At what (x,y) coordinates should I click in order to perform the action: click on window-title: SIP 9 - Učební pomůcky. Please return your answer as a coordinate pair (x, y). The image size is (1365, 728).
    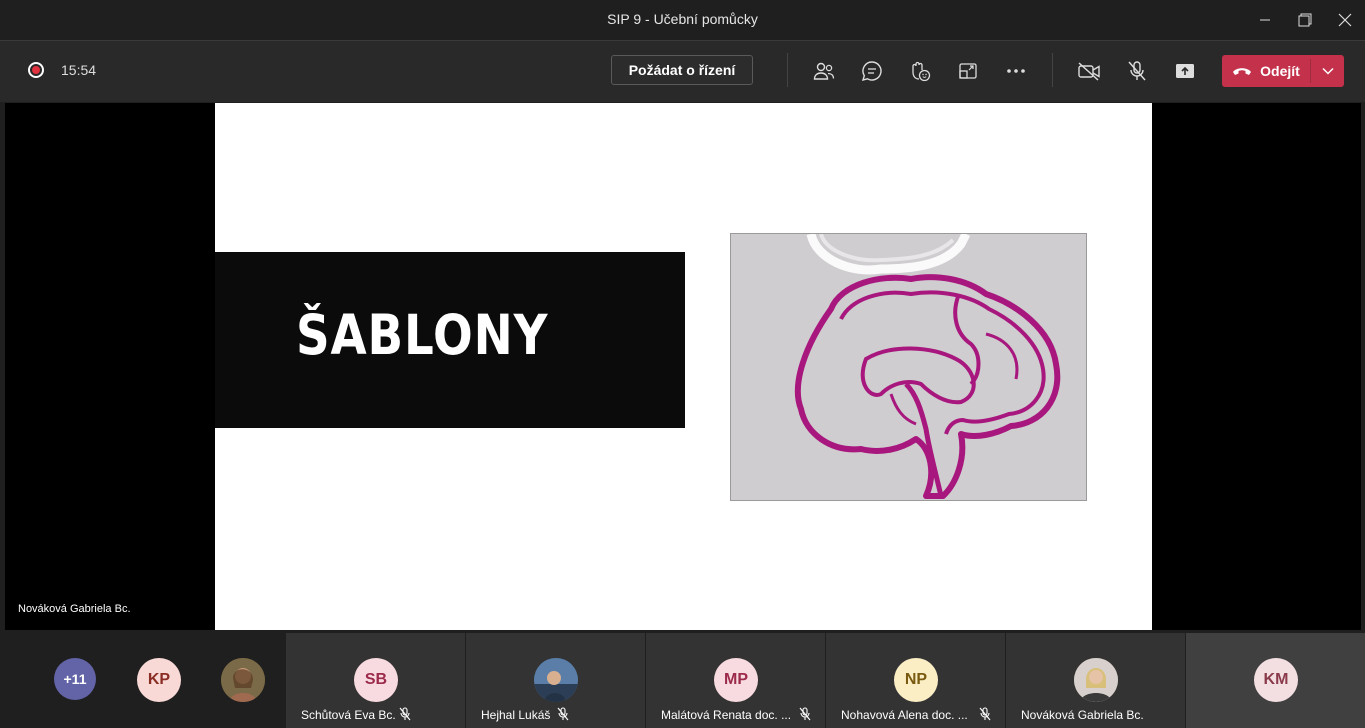
    Looking at the image, I should click on (682, 19).